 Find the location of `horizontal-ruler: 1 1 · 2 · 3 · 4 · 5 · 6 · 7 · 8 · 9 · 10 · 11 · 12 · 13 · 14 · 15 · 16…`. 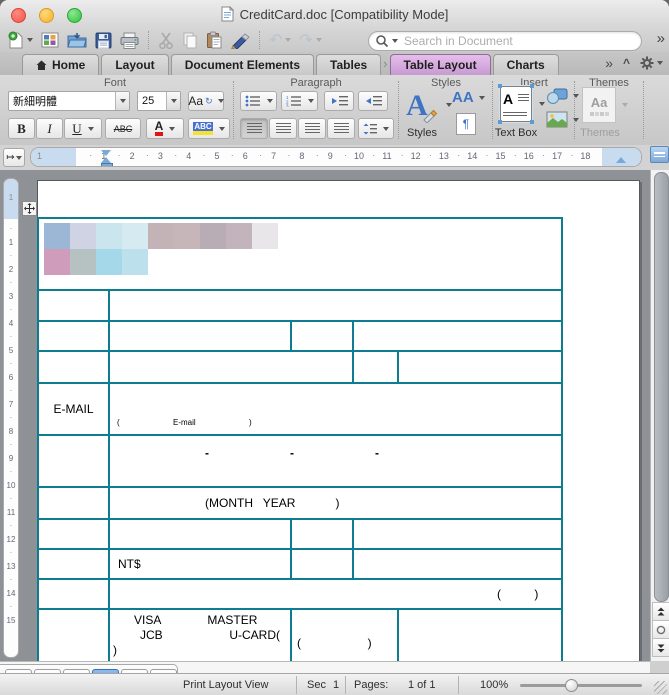

horizontal-ruler: 1 1 · 2 · 3 · 4 · 5 · 6 · 7 · 8 · 9 · 10 · 11 · 12 · 13 · 14 · 15 · 16… is located at coordinates (336, 157).